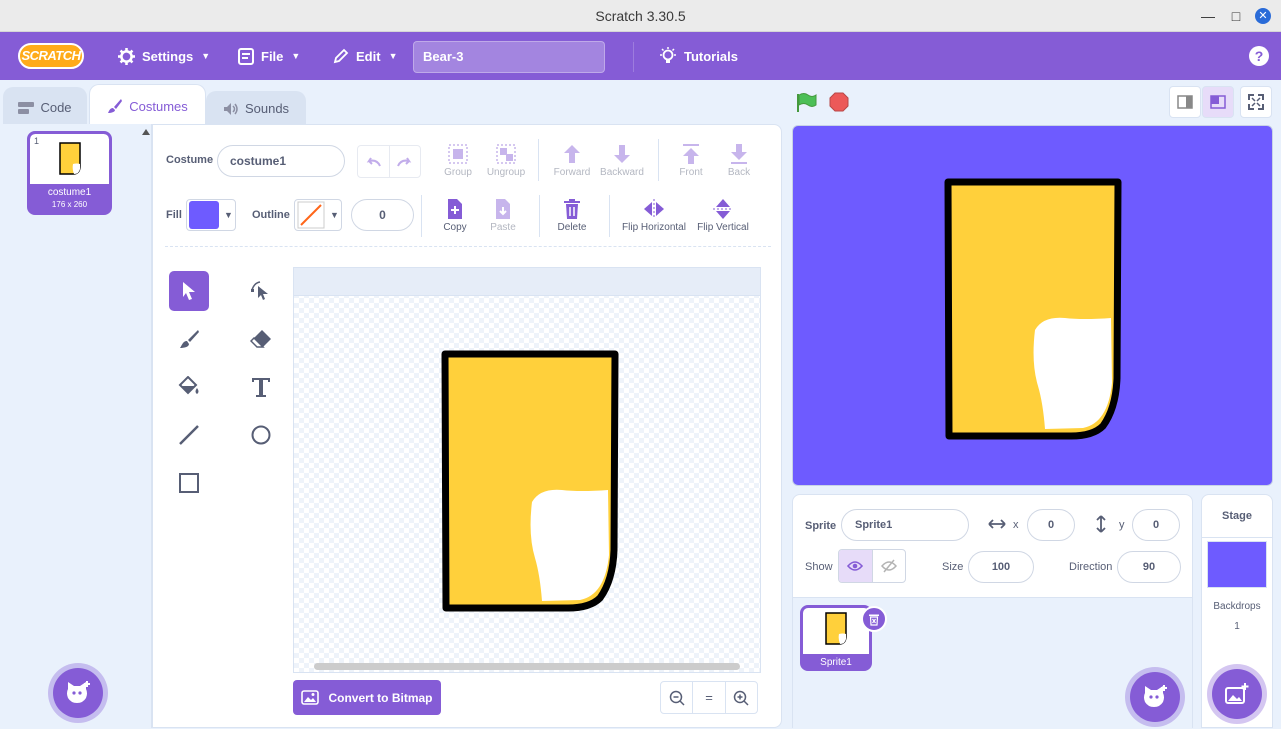 The image size is (1281, 729). I want to click on copy-button: Copy, so click(455, 215).